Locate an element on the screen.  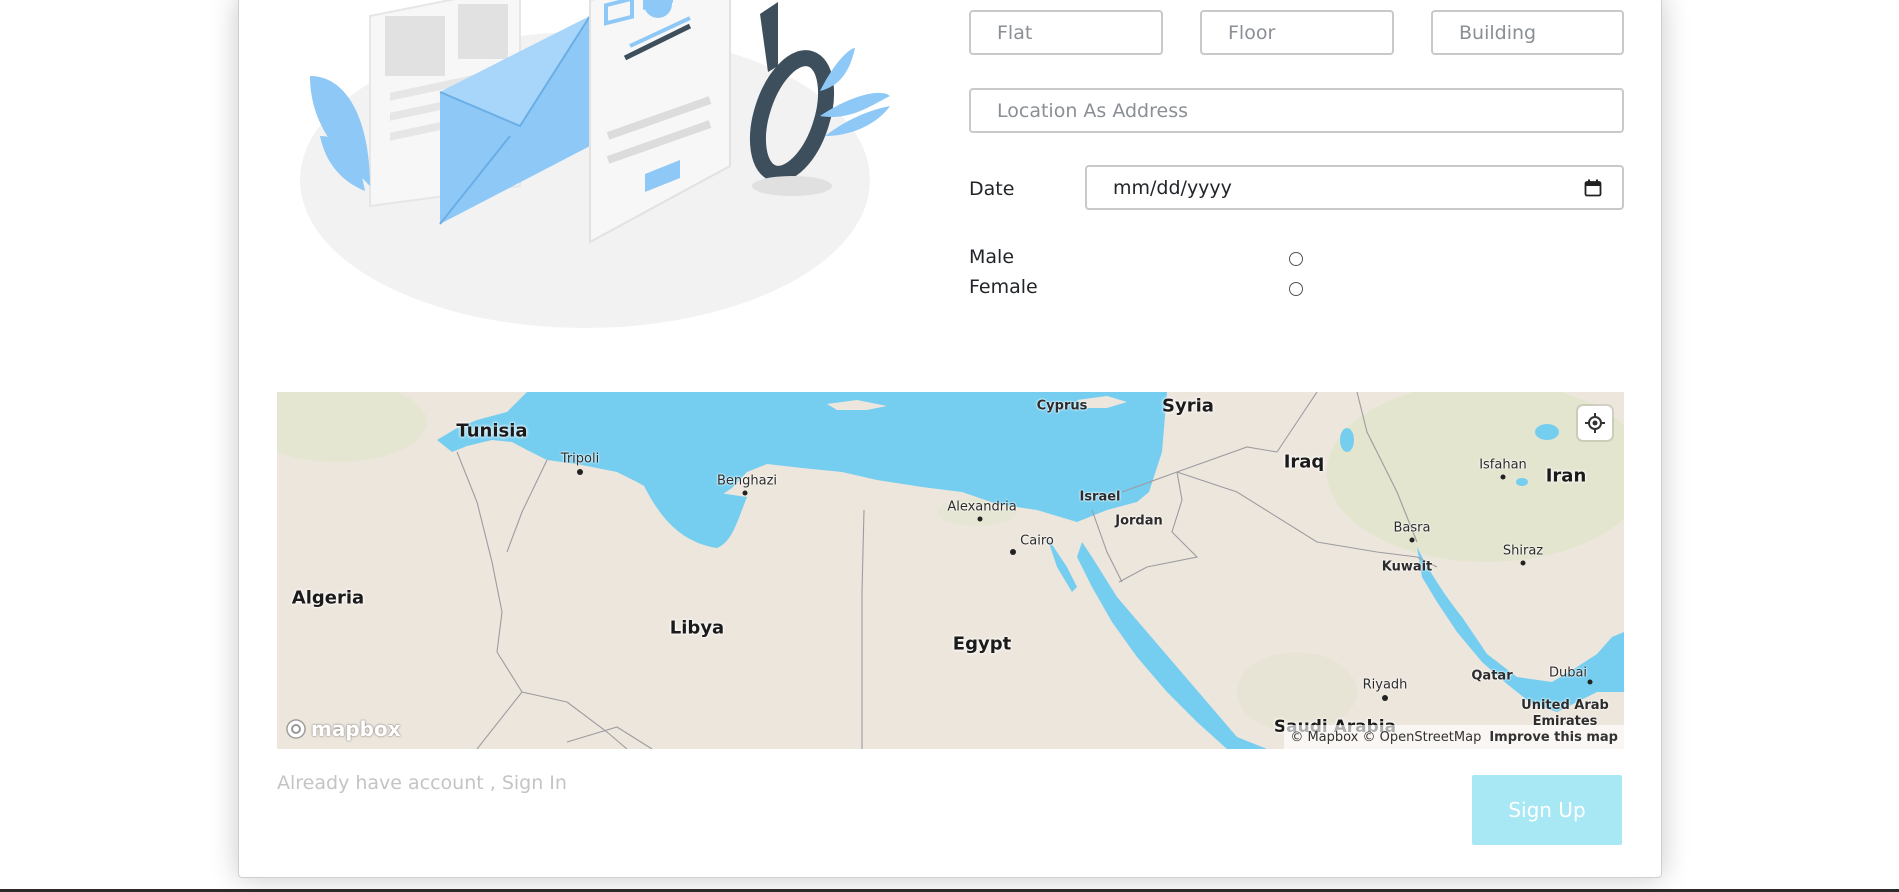
flat-placeholder: Flat is located at coordinates (1015, 32).